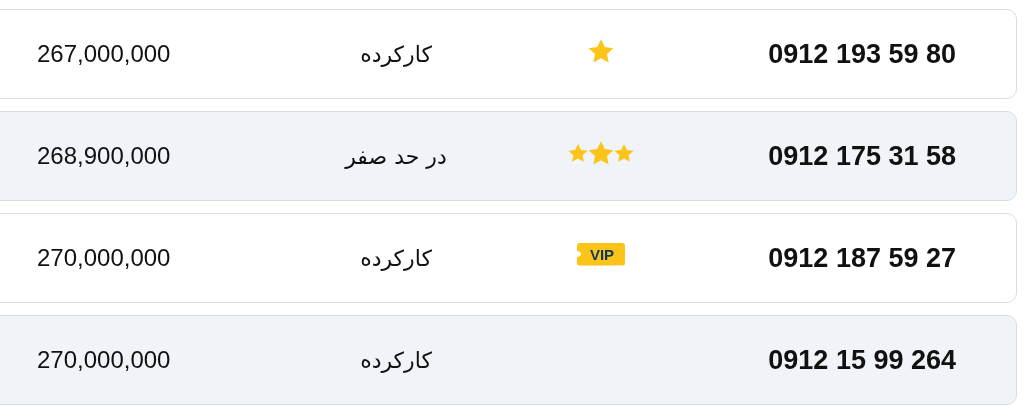  What do you see at coordinates (862, 258) in the screenshot?
I see `phone-number: 0912 187 59 27` at bounding box center [862, 258].